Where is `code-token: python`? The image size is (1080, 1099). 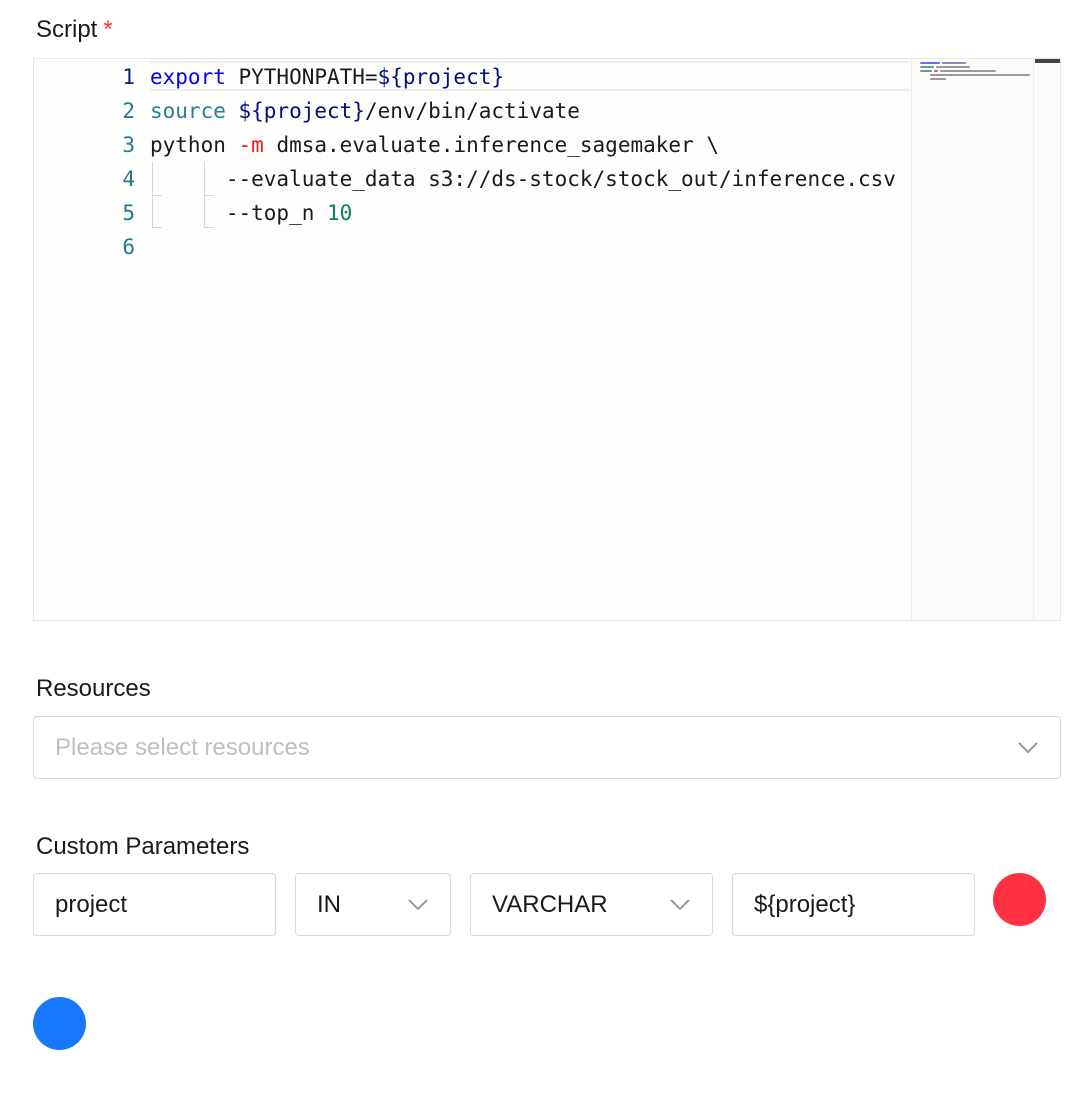
code-token: python is located at coordinates (194, 145).